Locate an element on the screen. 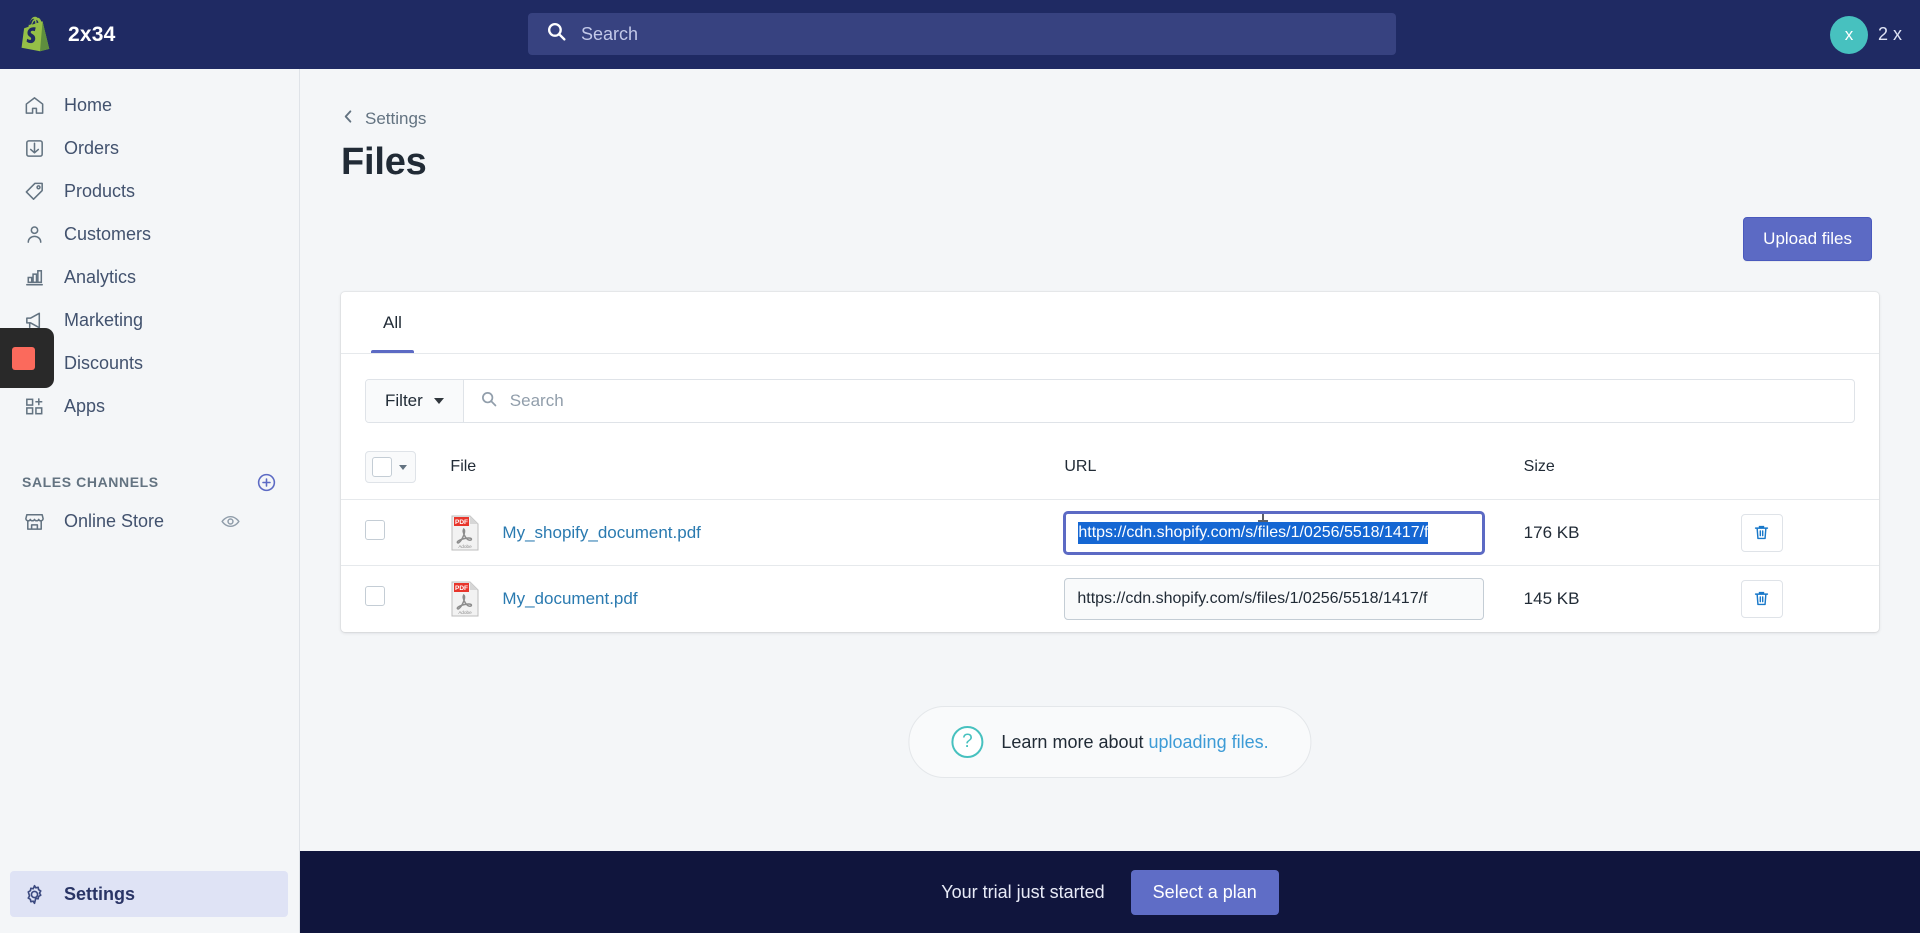  file-name-link: My_document.pdf is located at coordinates (569, 599).